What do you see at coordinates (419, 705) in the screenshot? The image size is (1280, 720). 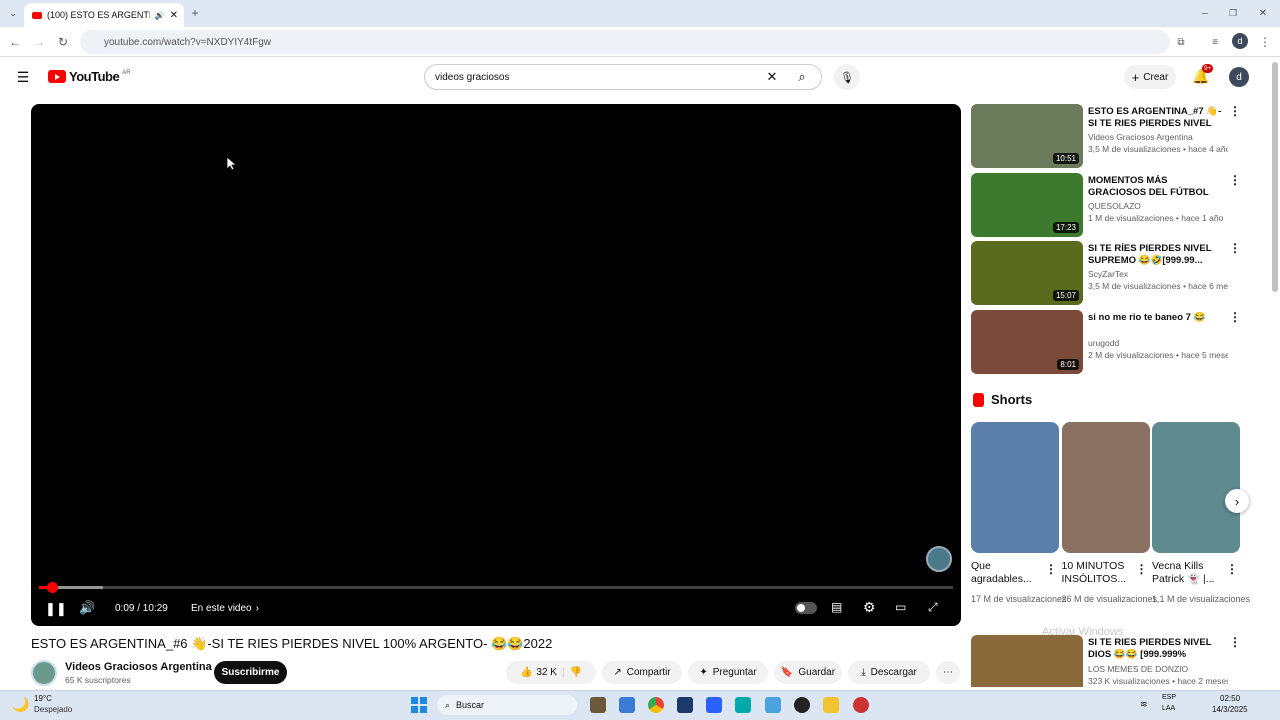 I see `windows-start-icon` at bounding box center [419, 705].